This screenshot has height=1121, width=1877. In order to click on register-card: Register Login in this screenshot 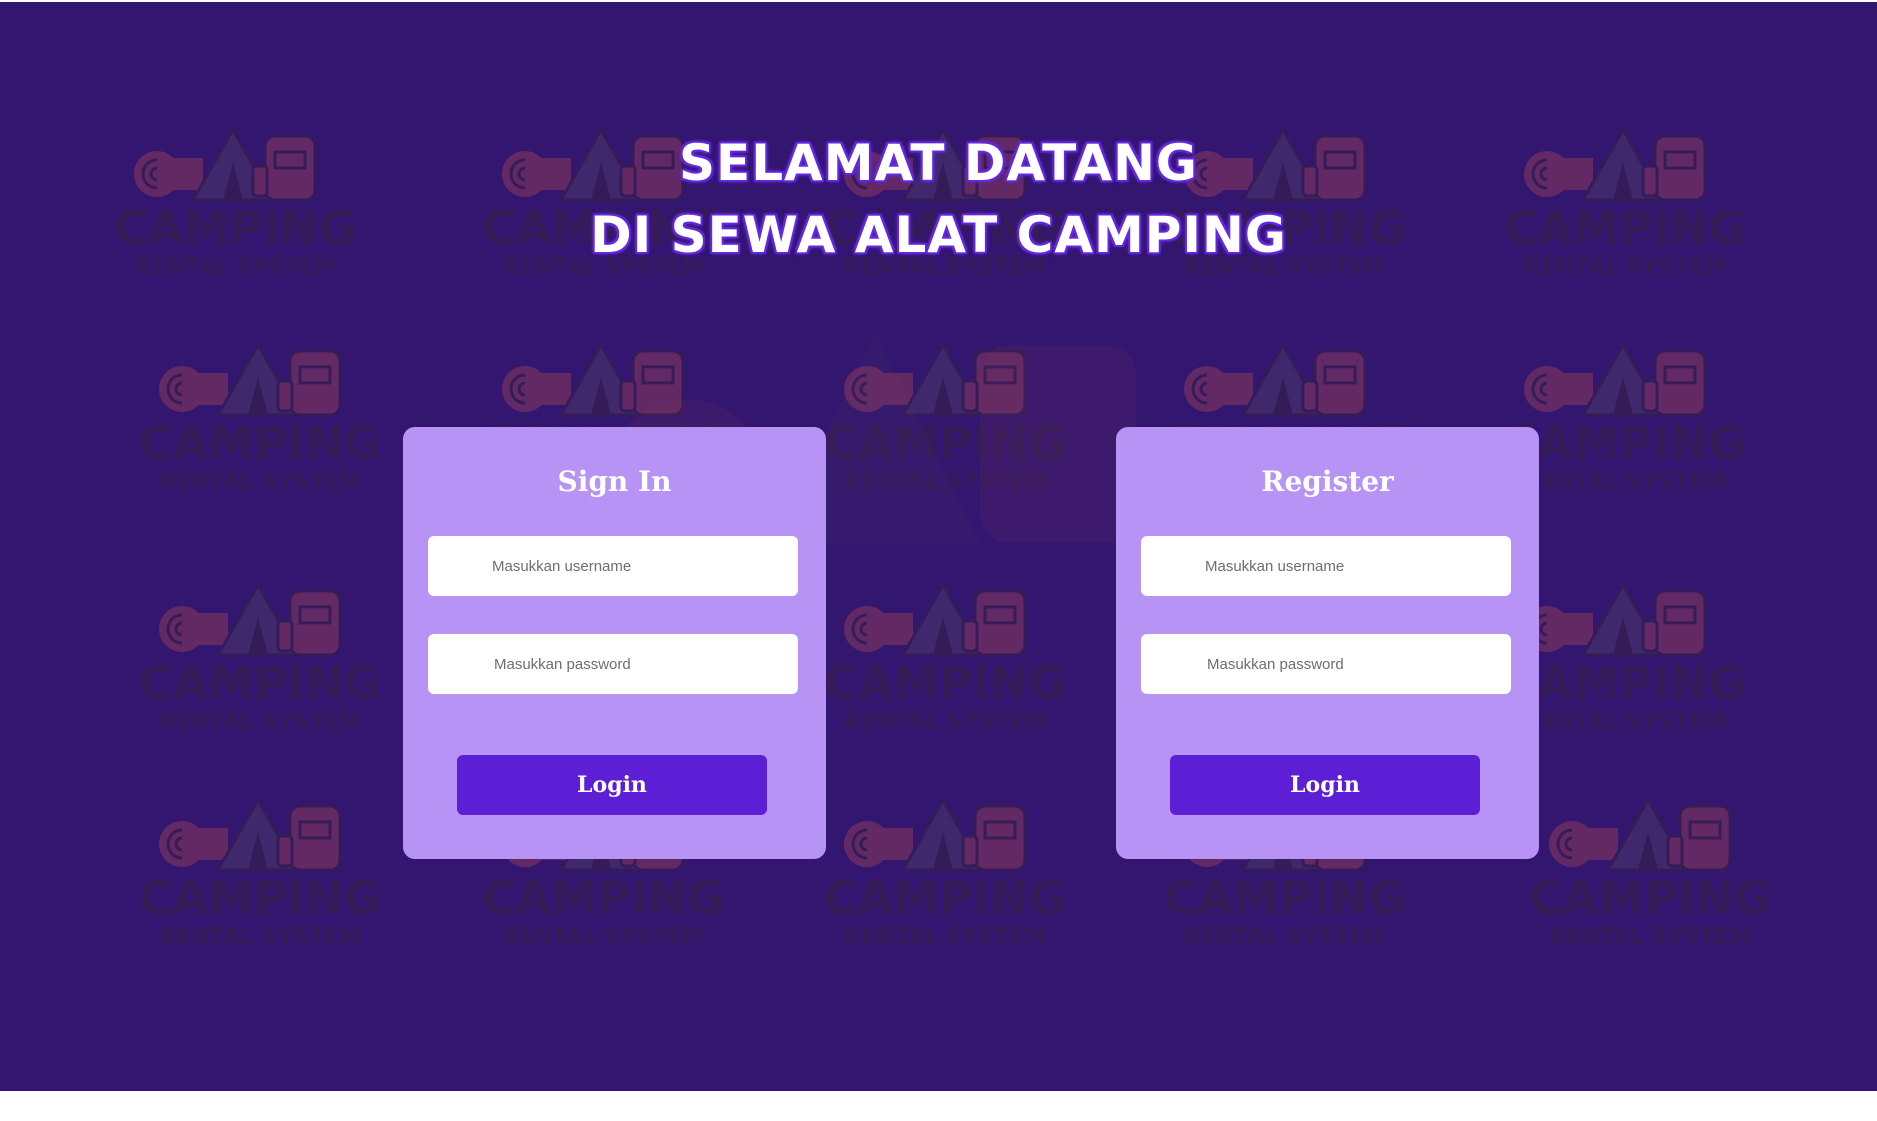, I will do `click(1327, 643)`.